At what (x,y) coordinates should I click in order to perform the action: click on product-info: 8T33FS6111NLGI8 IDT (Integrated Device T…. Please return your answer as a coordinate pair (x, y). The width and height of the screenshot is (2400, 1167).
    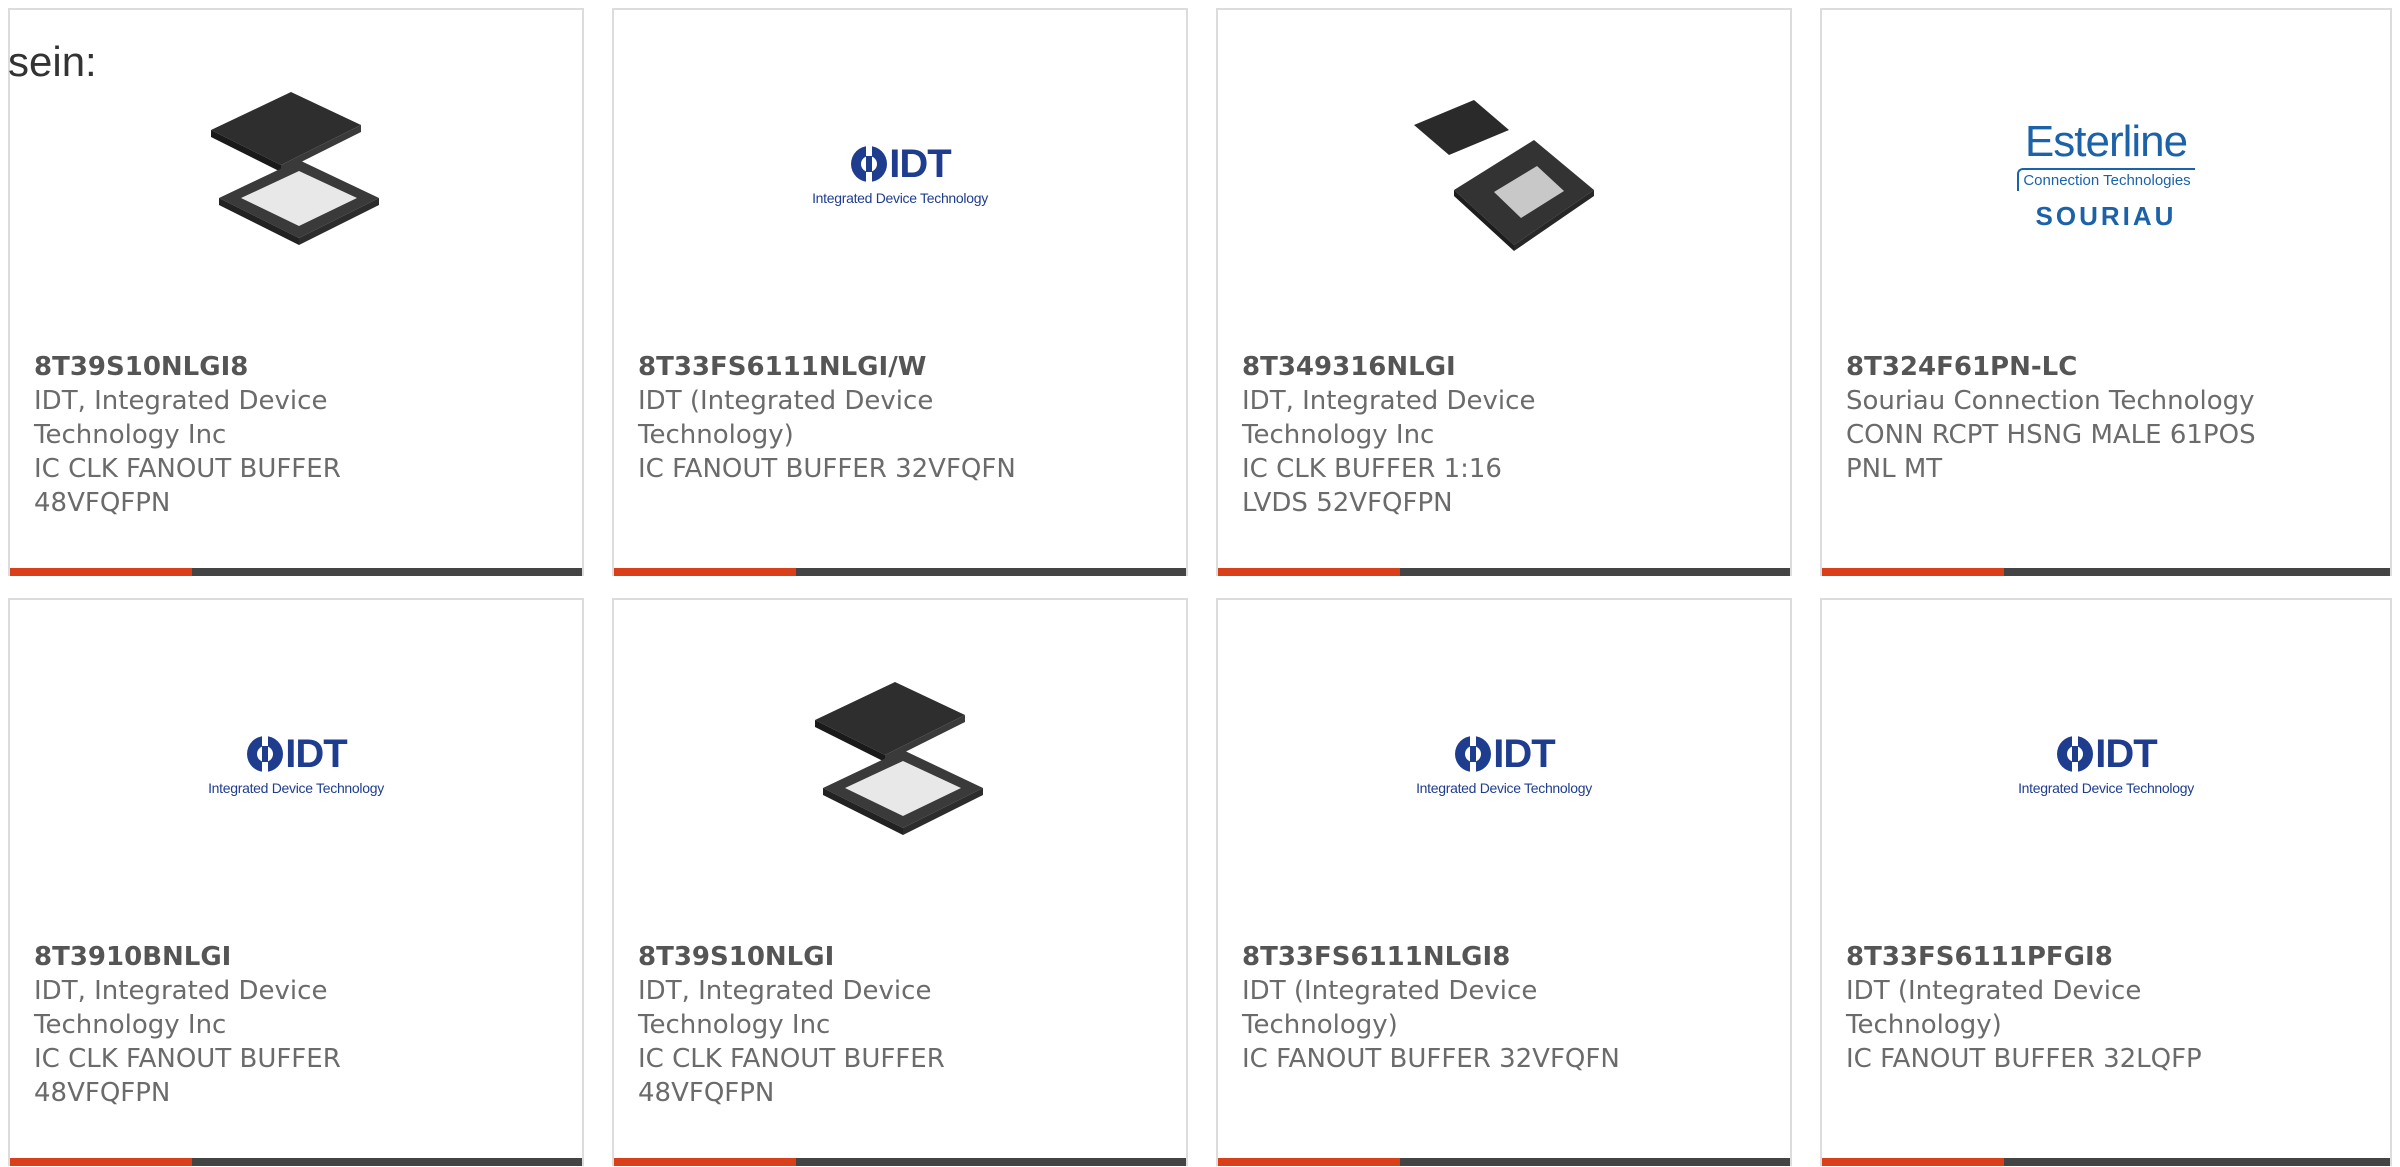
    Looking at the image, I should click on (1502, 1008).